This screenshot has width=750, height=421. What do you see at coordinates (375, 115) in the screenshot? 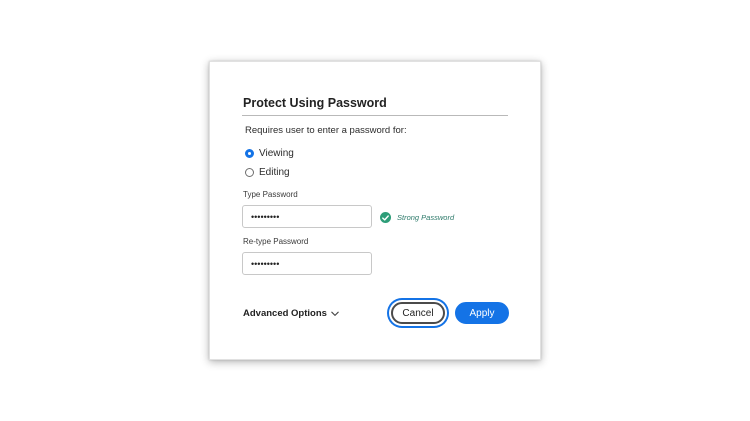
I see `title-divider` at bounding box center [375, 115].